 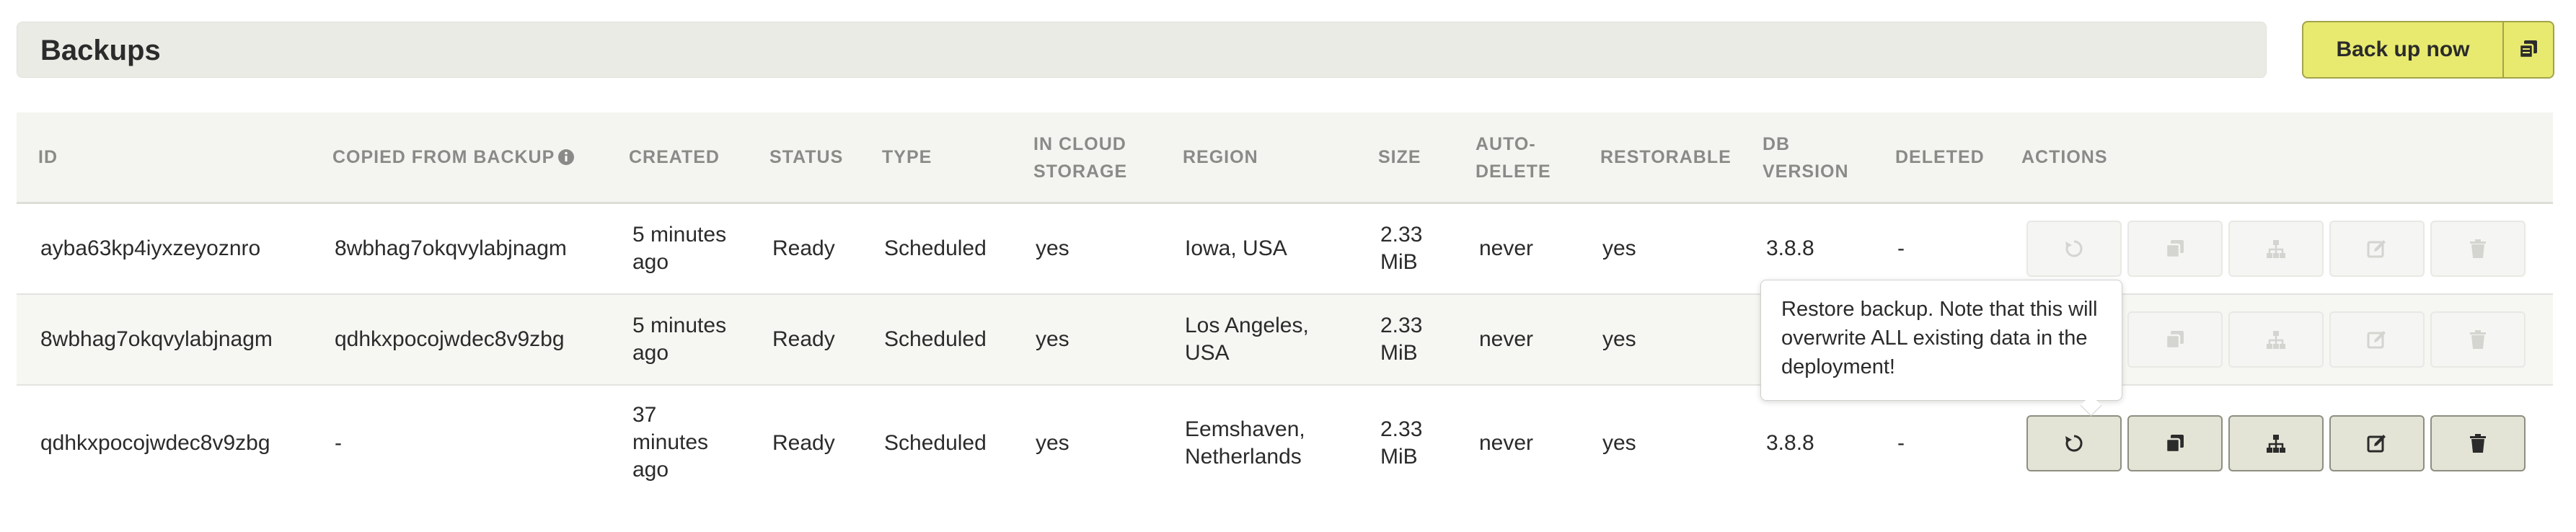 What do you see at coordinates (1236, 248) in the screenshot?
I see `region: Iowa, USA` at bounding box center [1236, 248].